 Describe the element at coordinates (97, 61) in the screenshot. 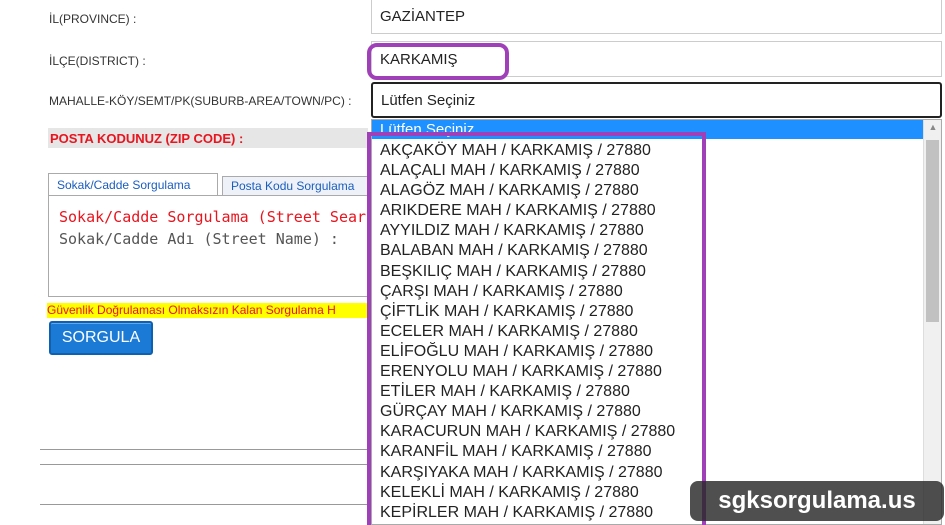

I see `district-label: İLÇE(DISTRICT) :` at that location.